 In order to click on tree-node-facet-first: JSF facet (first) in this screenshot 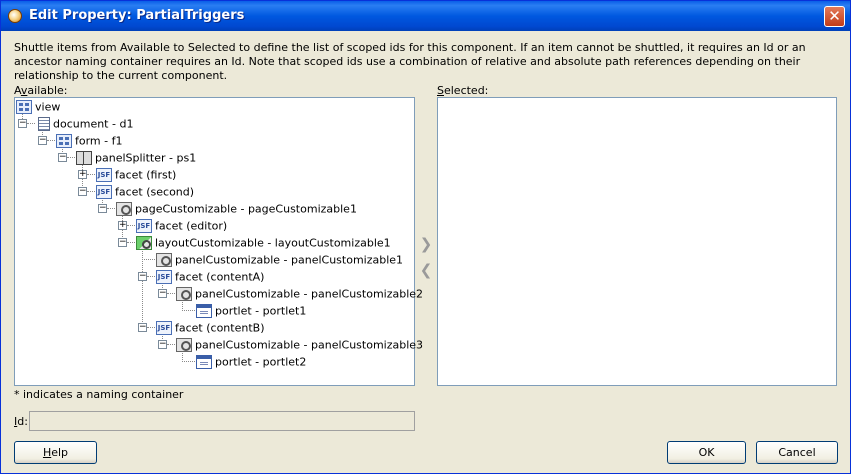, I will do `click(136, 174)`.